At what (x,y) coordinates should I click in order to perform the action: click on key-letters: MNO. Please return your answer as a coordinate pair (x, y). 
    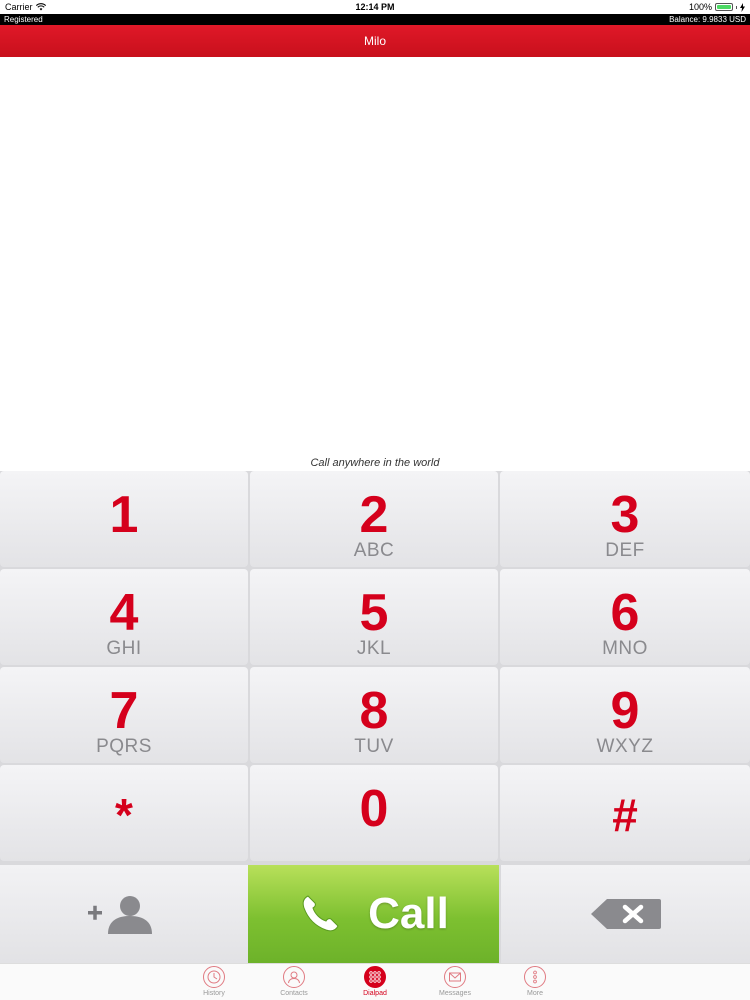
    Looking at the image, I should click on (625, 648).